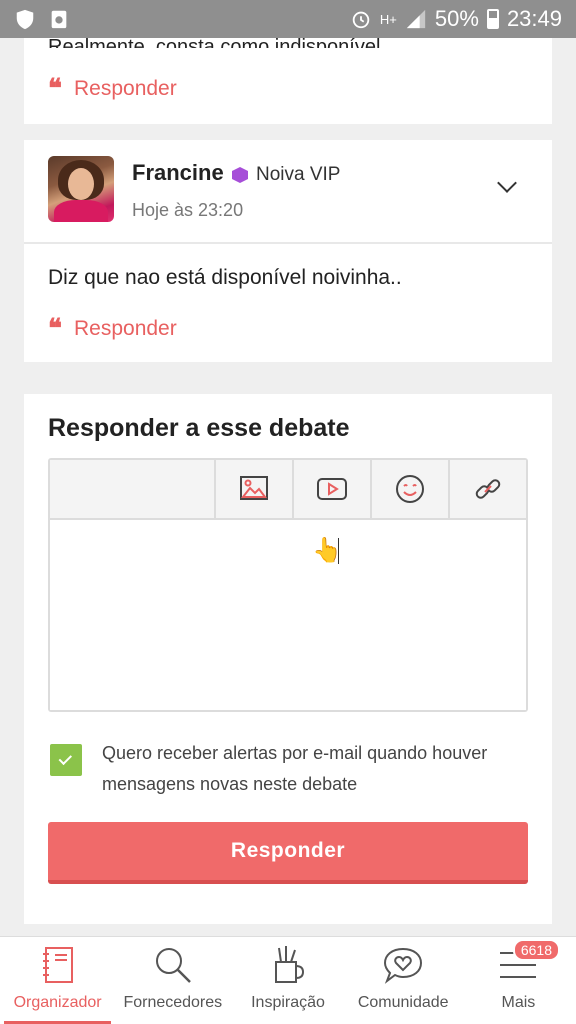 The height and width of the screenshot is (1024, 576). Describe the element at coordinates (290, 964) in the screenshot. I see `pencil-cup-icon` at that location.